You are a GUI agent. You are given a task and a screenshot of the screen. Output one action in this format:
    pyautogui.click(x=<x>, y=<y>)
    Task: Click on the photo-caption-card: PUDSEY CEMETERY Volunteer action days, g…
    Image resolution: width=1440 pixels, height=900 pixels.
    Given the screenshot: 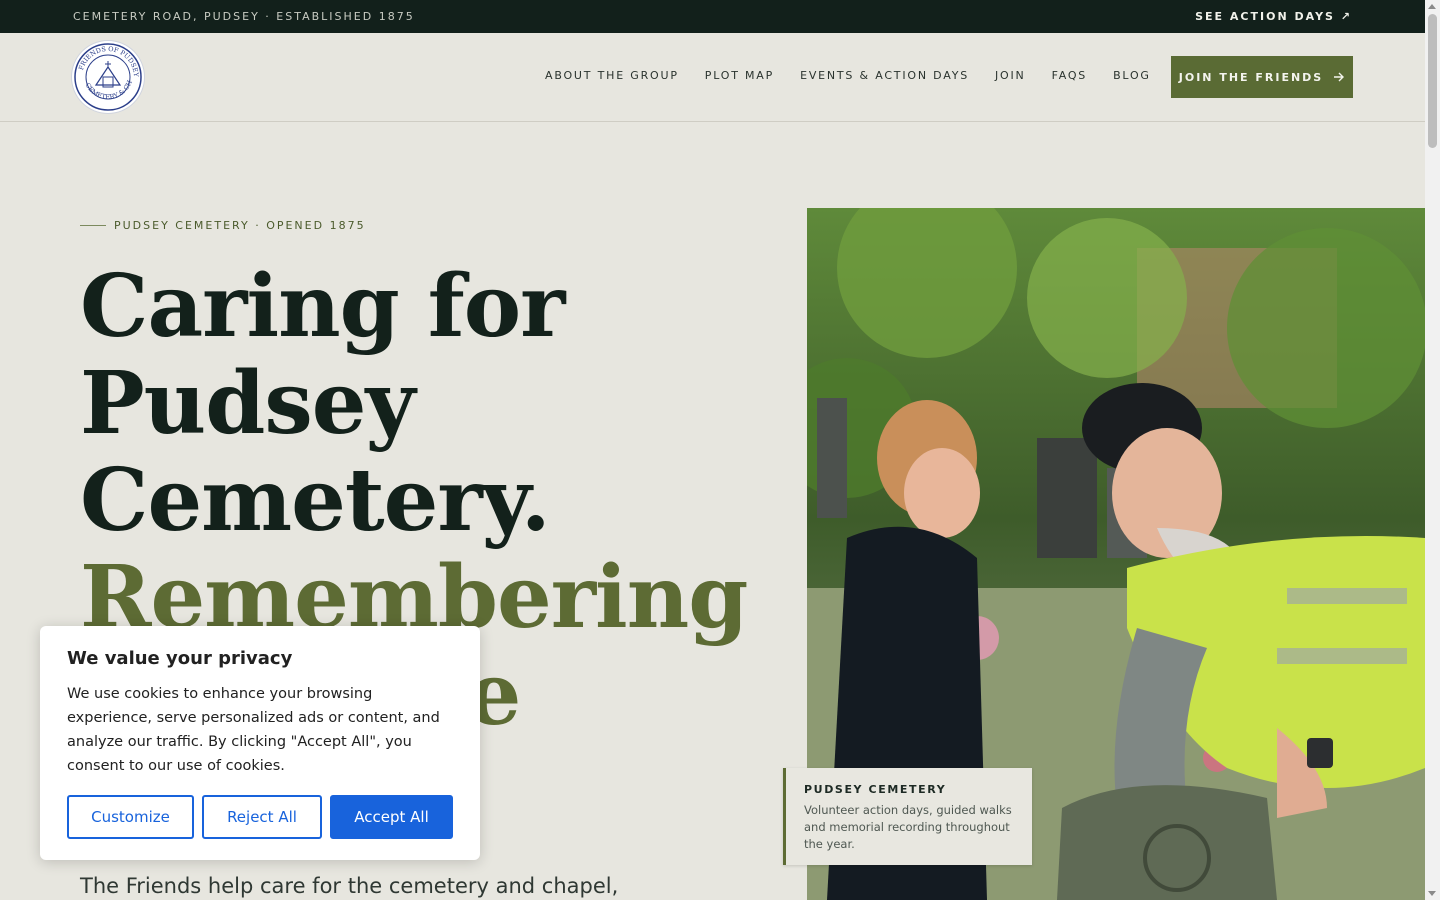 What is the action you would take?
    pyautogui.click(x=907, y=816)
    